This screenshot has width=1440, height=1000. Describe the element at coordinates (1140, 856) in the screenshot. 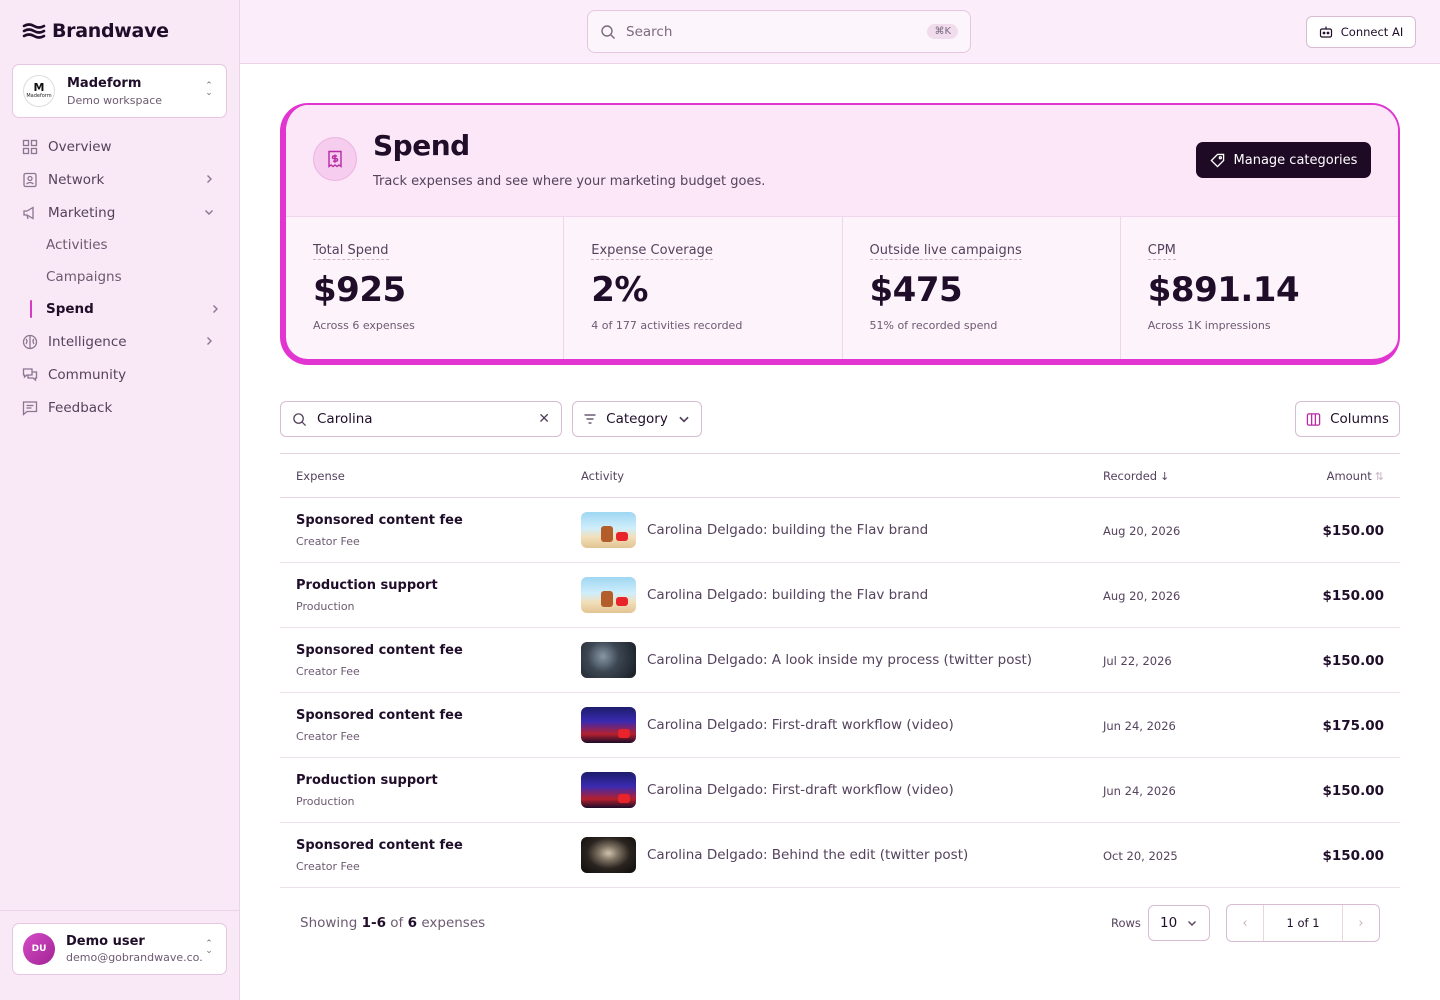

I see `recorded-date: Oct 20, 2025` at that location.